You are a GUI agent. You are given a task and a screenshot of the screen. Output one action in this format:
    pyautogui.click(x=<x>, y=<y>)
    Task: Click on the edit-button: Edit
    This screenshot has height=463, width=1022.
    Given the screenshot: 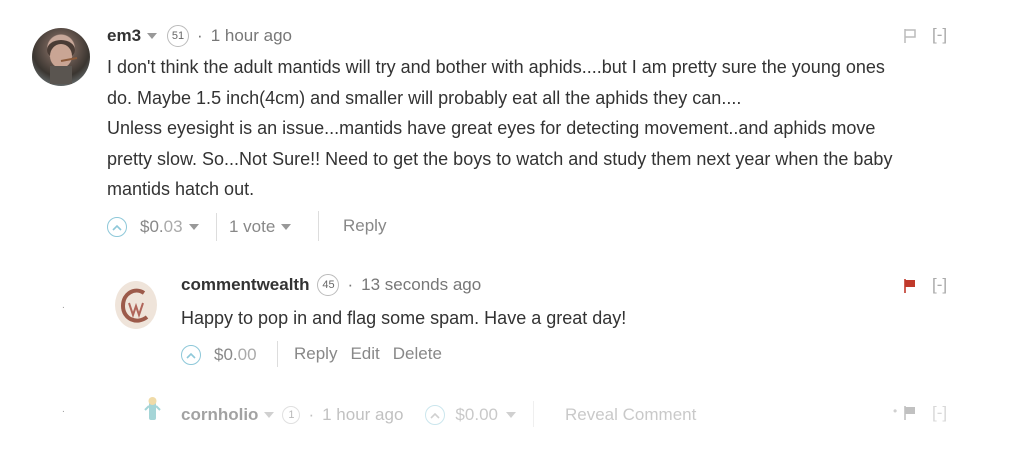 What is the action you would take?
    pyautogui.click(x=364, y=354)
    